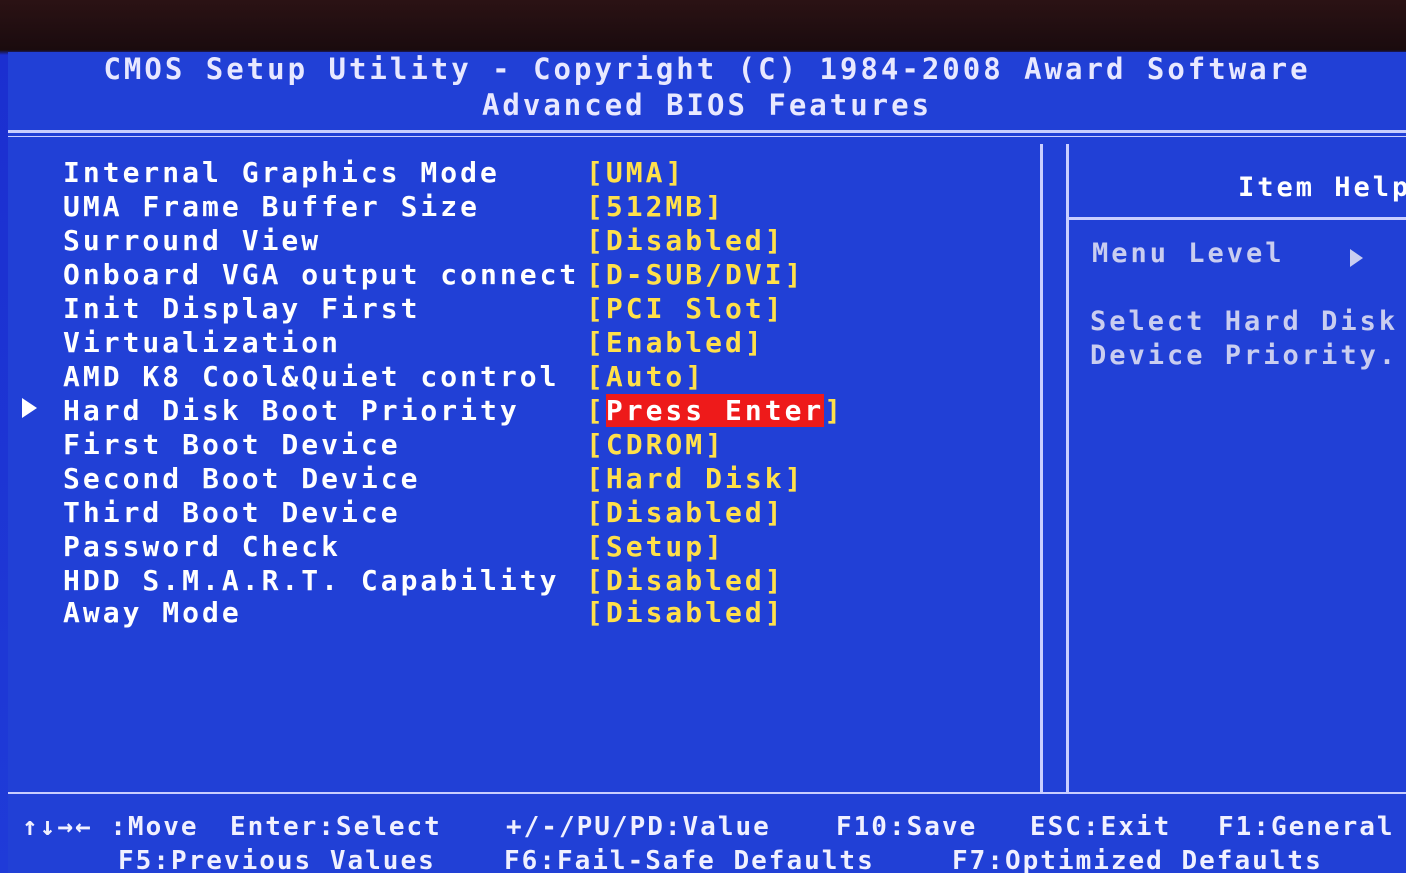  Describe the element at coordinates (277, 859) in the screenshot. I see `footer-previous-values-hint: F5:Previous Values` at that location.